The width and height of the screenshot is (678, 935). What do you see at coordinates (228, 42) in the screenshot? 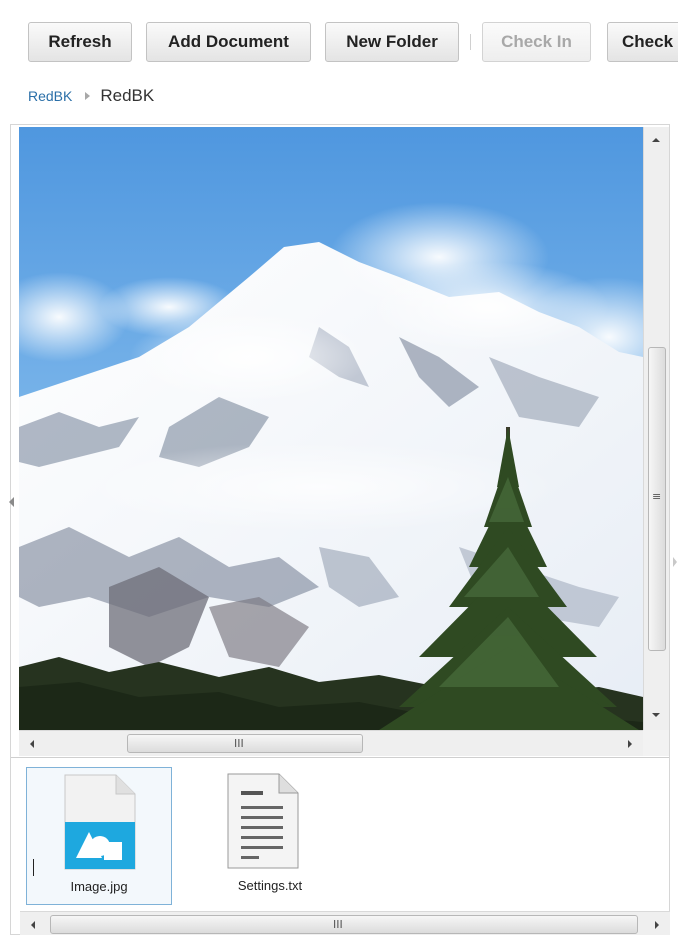
I see `add-document-button: Add Document` at bounding box center [228, 42].